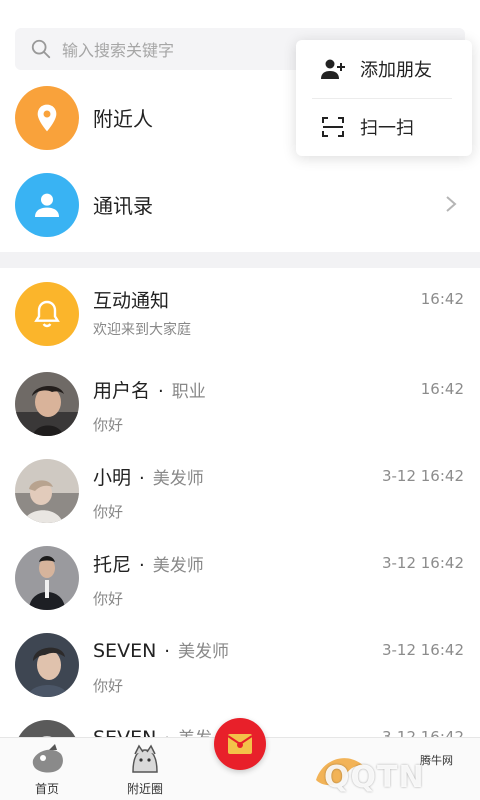  What do you see at coordinates (240, 204) in the screenshot?
I see `contacts-row: 通讯录` at bounding box center [240, 204].